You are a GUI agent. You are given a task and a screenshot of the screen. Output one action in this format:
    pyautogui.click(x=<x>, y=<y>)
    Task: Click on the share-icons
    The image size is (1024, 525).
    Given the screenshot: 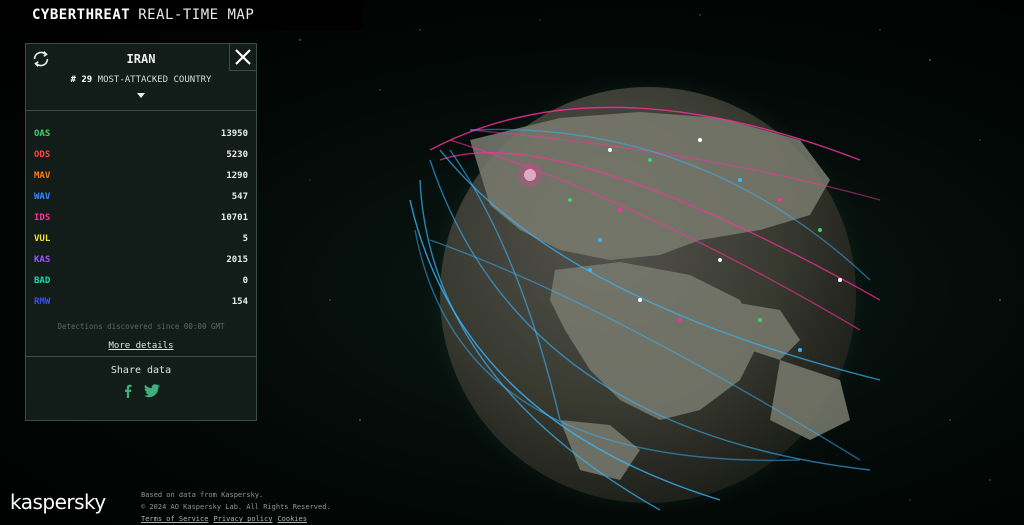 What is the action you would take?
    pyautogui.click(x=141, y=391)
    